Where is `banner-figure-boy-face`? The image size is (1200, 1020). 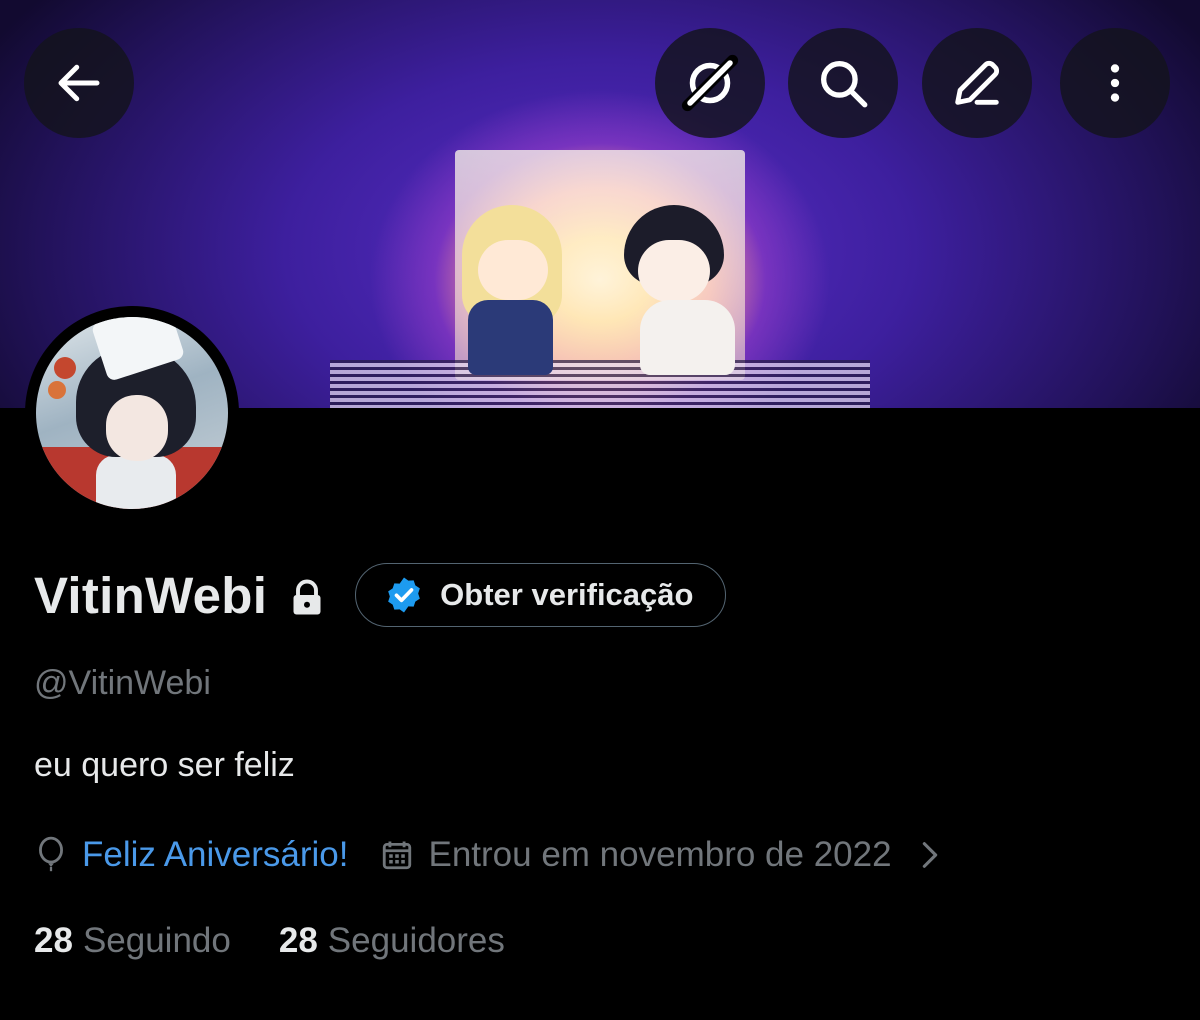
banner-figure-boy-face is located at coordinates (674, 271).